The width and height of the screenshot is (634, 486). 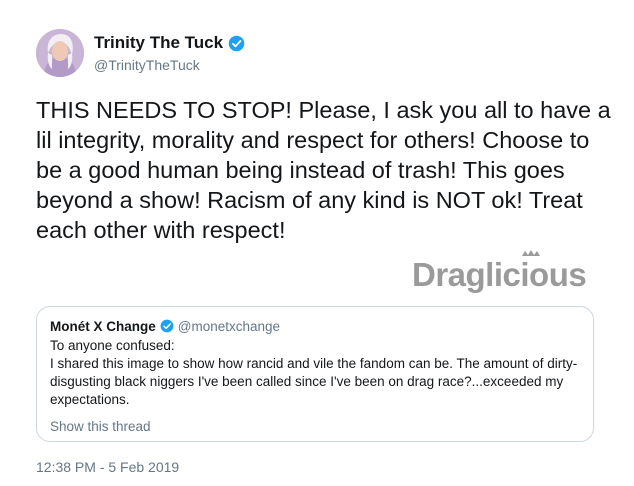 I want to click on quoted-verified-badge-icon, so click(x=167, y=326).